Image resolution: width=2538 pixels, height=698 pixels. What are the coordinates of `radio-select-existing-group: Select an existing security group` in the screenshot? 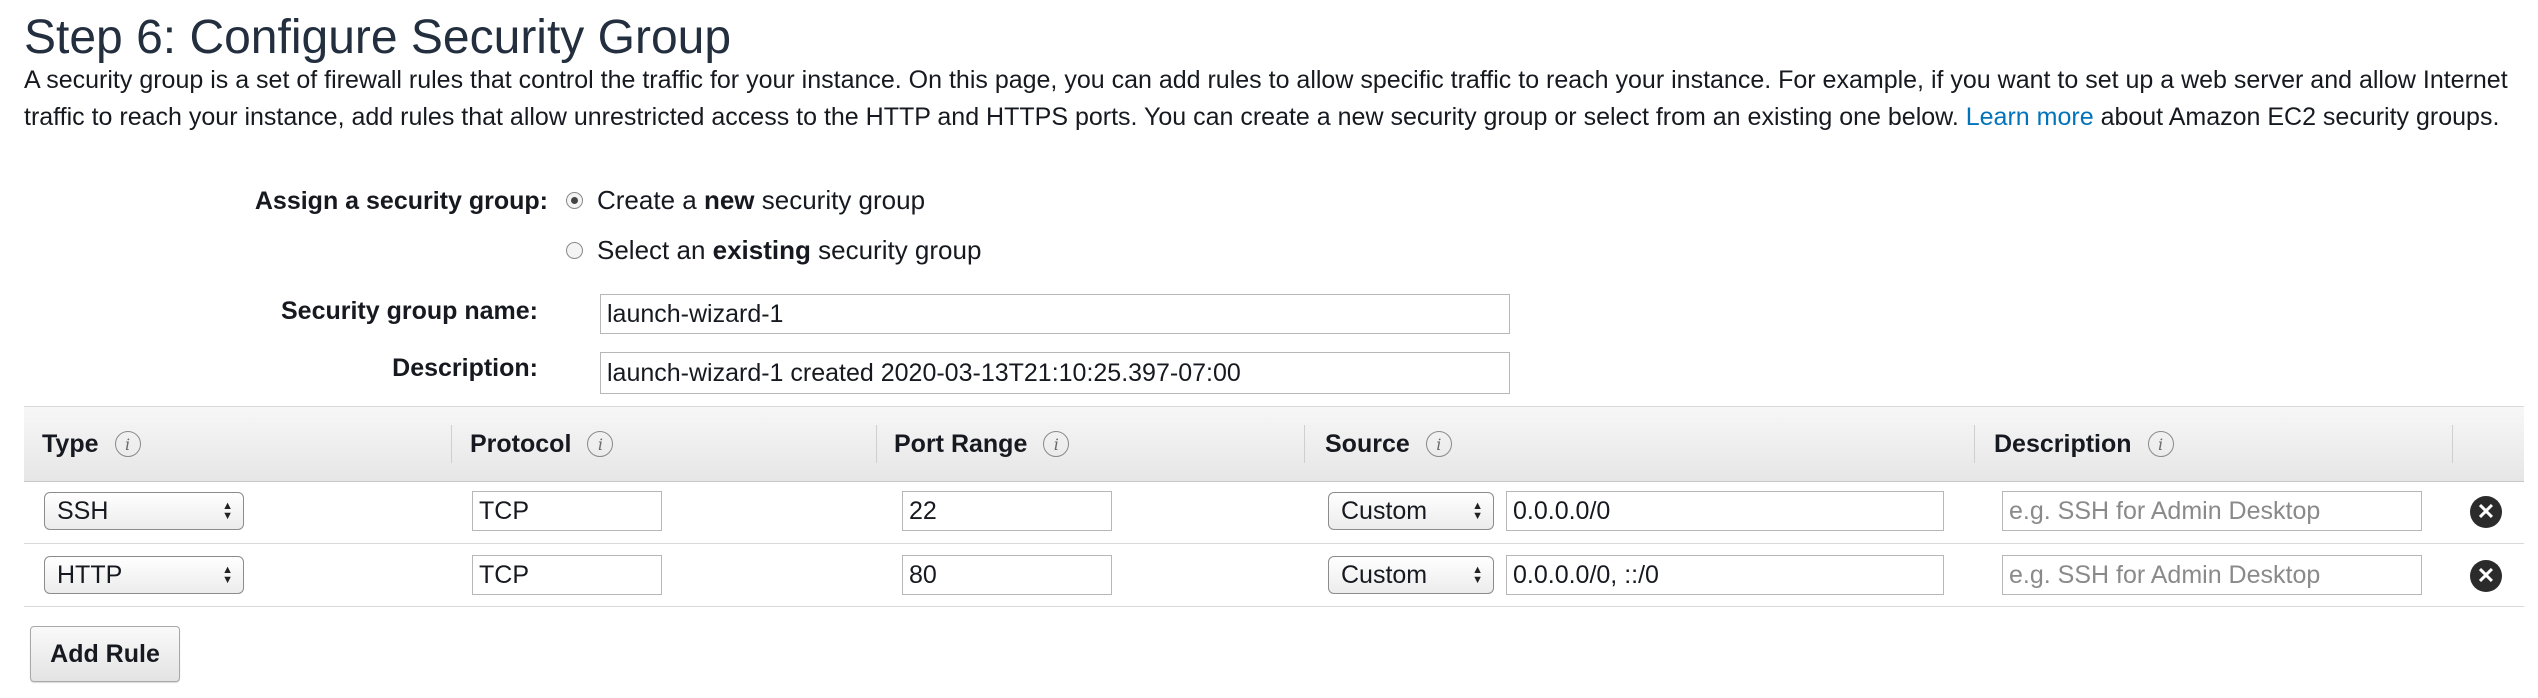 It's located at (773, 250).